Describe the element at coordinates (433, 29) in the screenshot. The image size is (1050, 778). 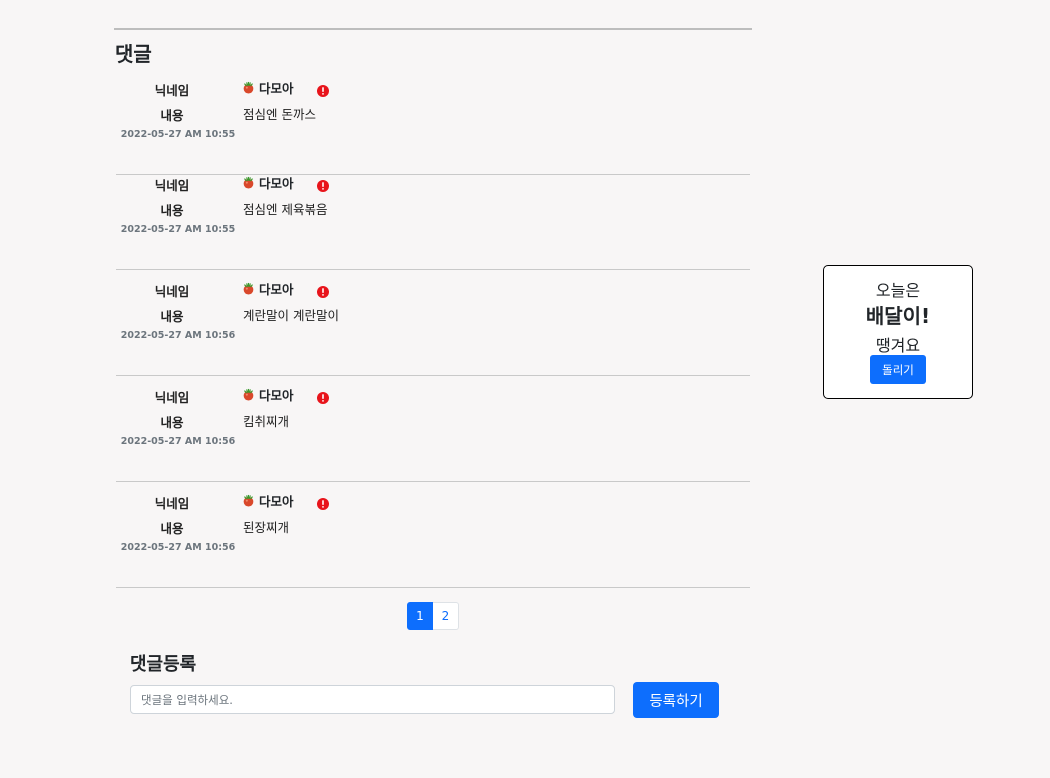
I see `top-divider` at that location.